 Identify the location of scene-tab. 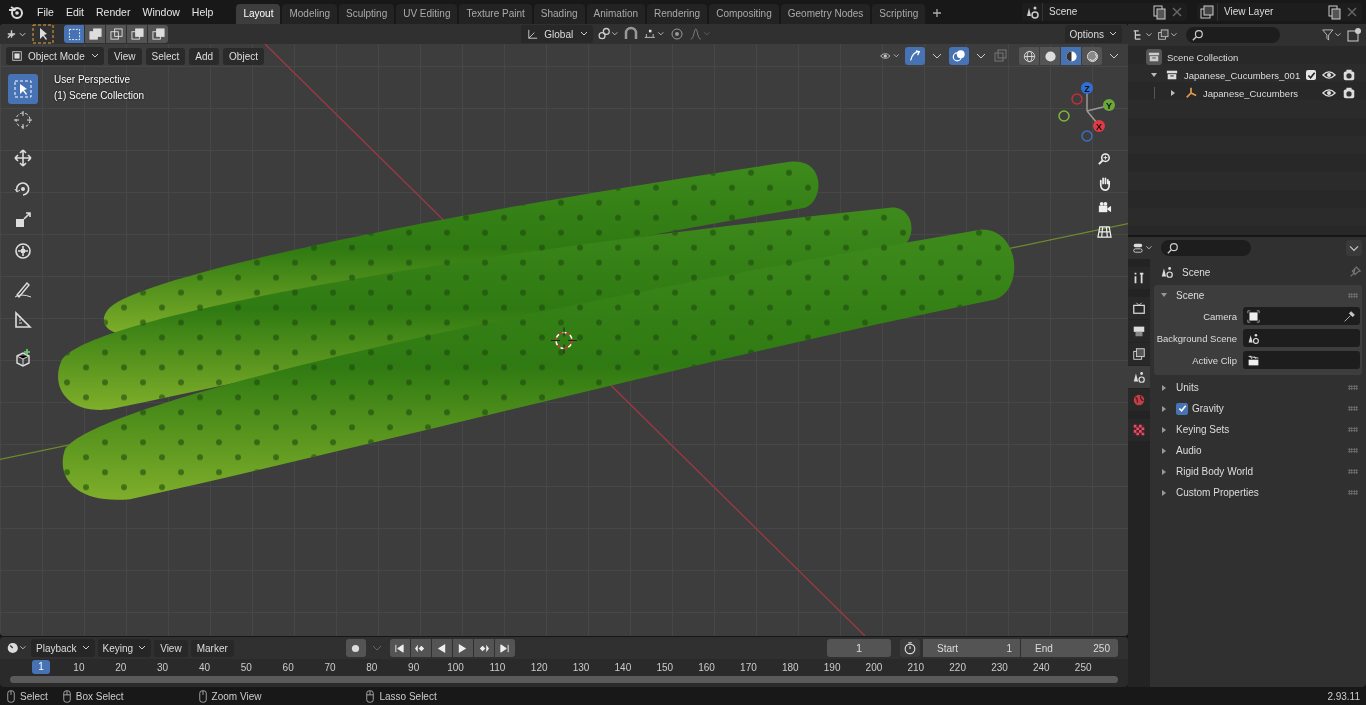
(1139, 377).